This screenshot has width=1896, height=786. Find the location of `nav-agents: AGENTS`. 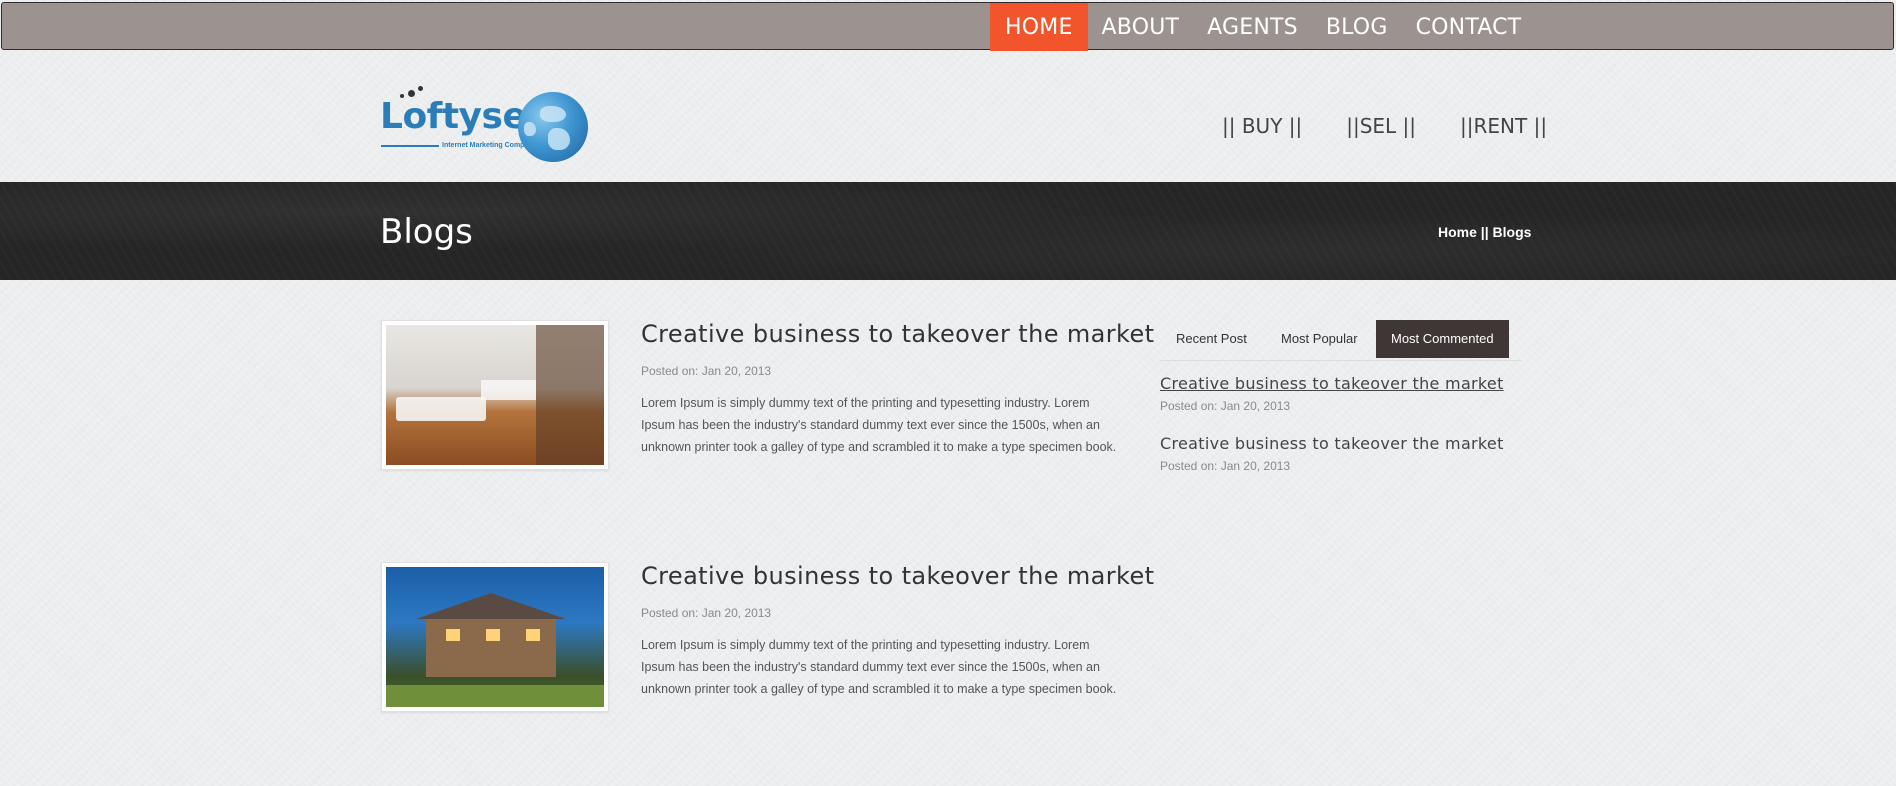

nav-agents: AGENTS is located at coordinates (1252, 27).